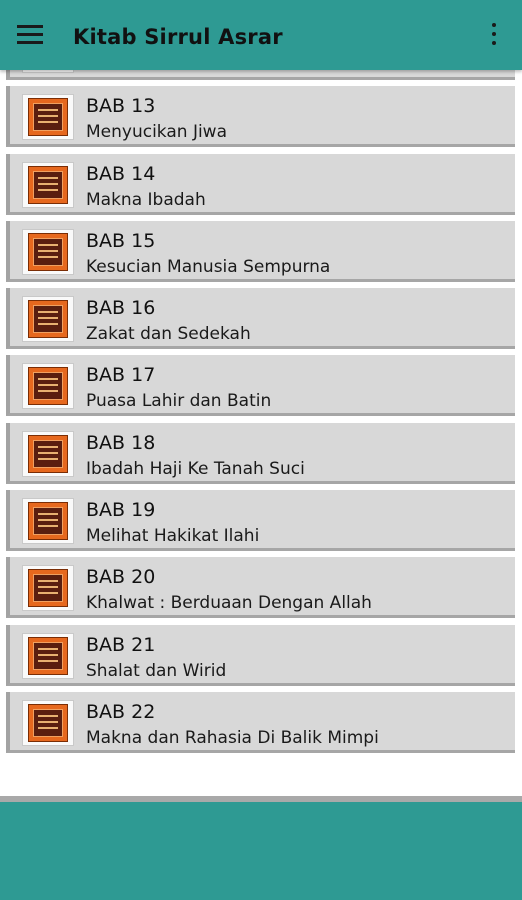 The image size is (522, 900). What do you see at coordinates (229, 603) in the screenshot?
I see `chapter-title: Khalwat : Berduaan Dengan Allah` at bounding box center [229, 603].